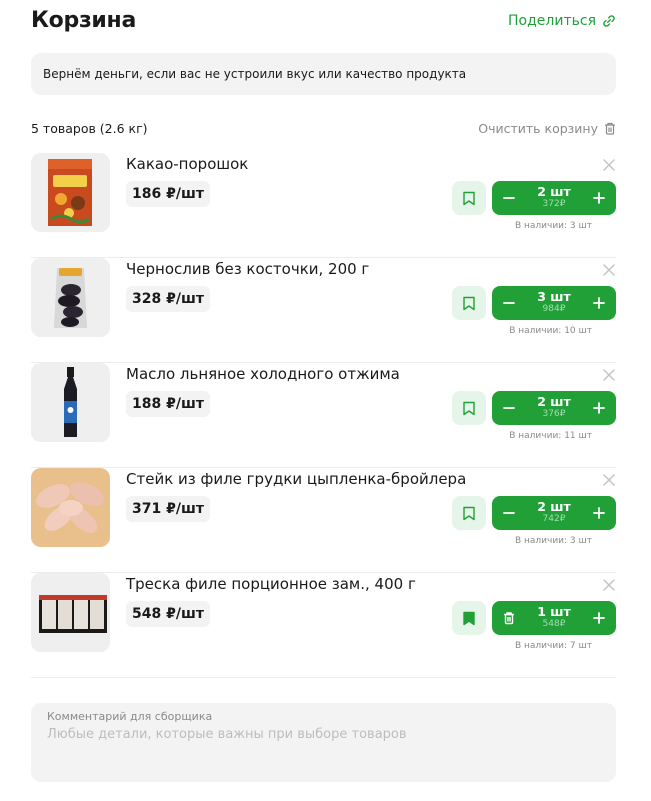 Image resolution: width=651 pixels, height=801 pixels. Describe the element at coordinates (168, 404) in the screenshot. I see `item-price: 188 ₽/шт` at that location.